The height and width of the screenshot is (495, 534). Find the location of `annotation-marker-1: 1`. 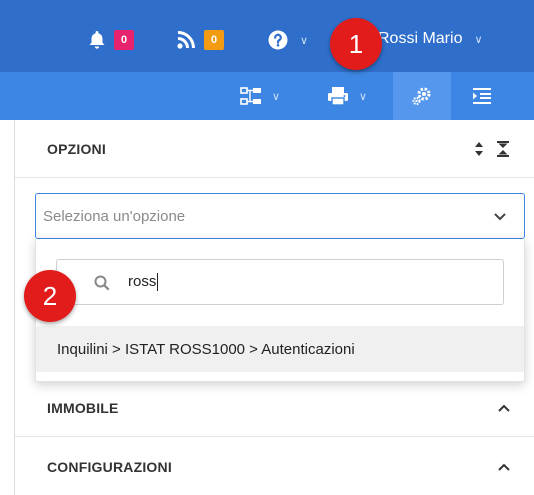

annotation-marker-1: 1 is located at coordinates (356, 44).